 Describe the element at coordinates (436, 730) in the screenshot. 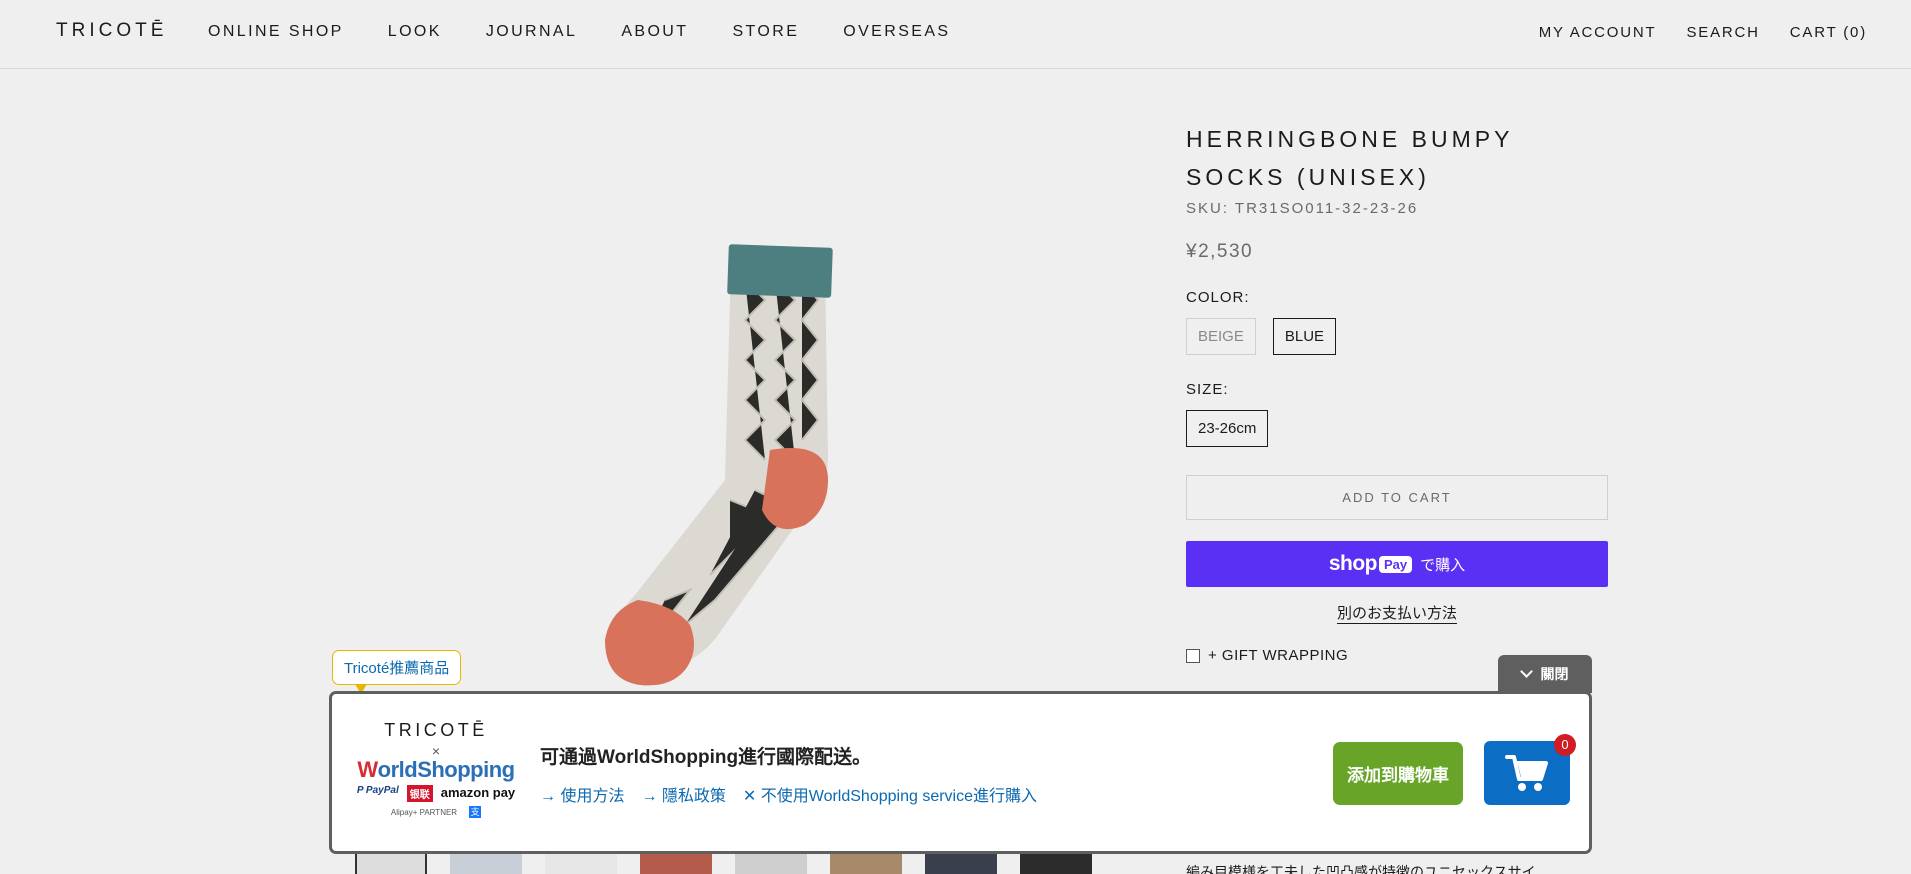

I see `ws-tricote-logo: TRICOTĒ` at that location.